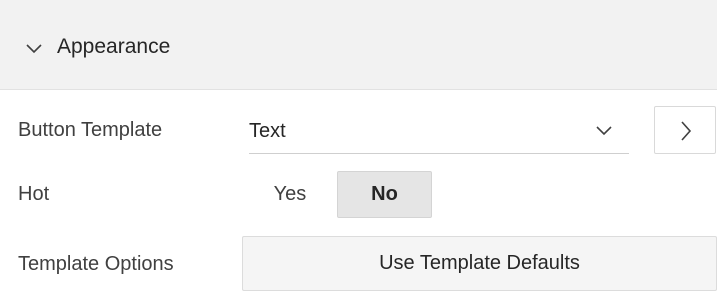 This screenshot has height=306, width=717. Describe the element at coordinates (290, 194) in the screenshot. I see `hot-yes-option: Yes` at that location.